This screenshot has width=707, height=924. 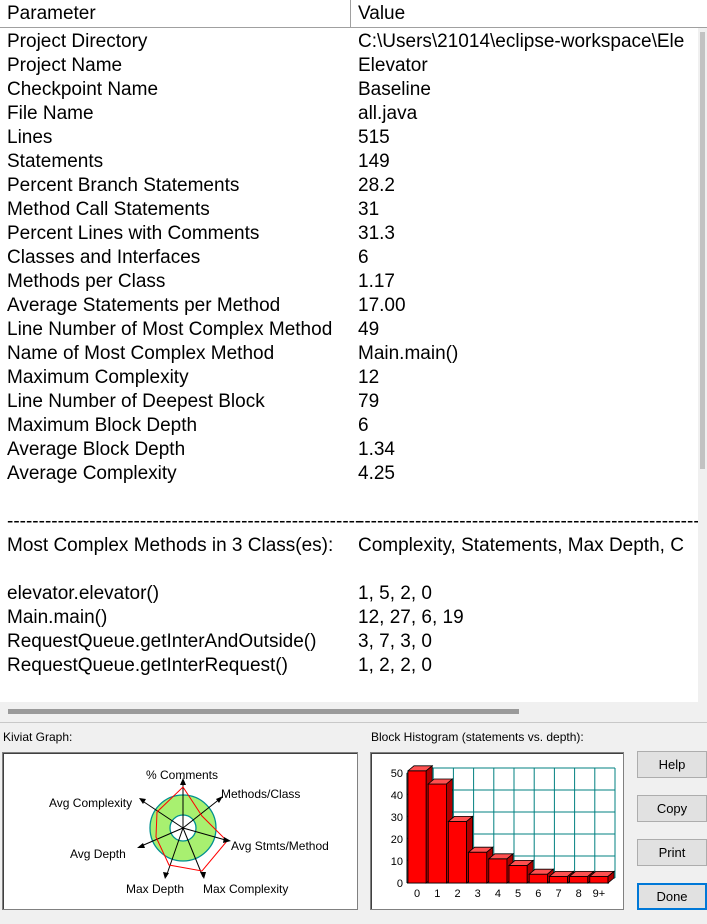 I want to click on y-tick-label: 30, so click(x=397, y=818).